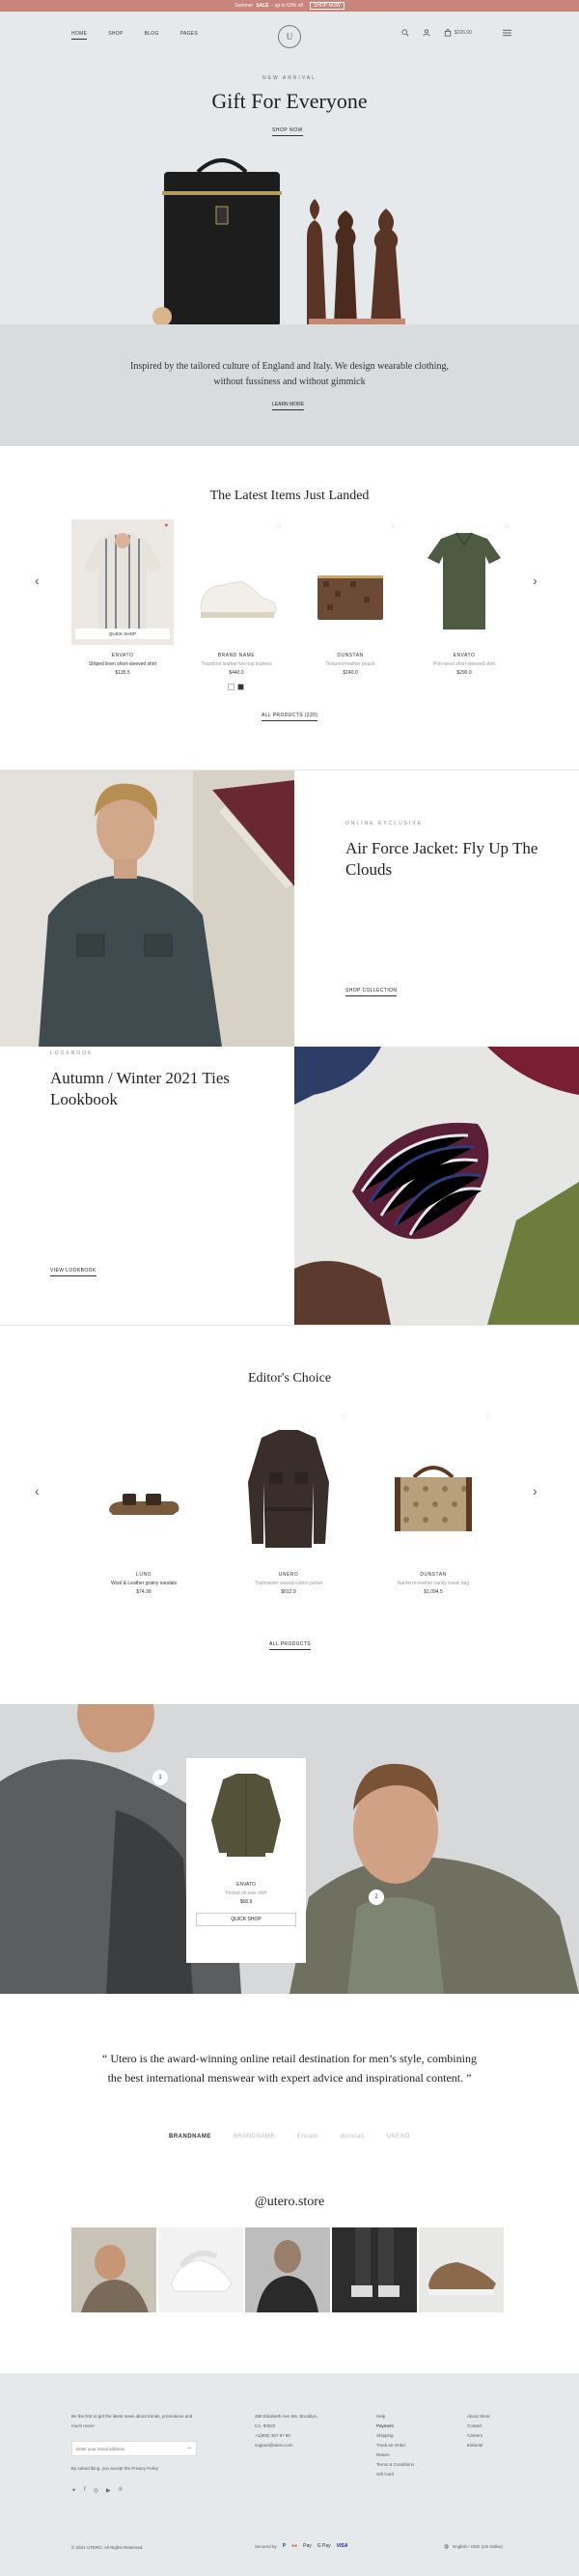 The width and height of the screenshot is (579, 2576). Describe the element at coordinates (496, 2427) in the screenshot. I see `footer-link: Contact` at that location.